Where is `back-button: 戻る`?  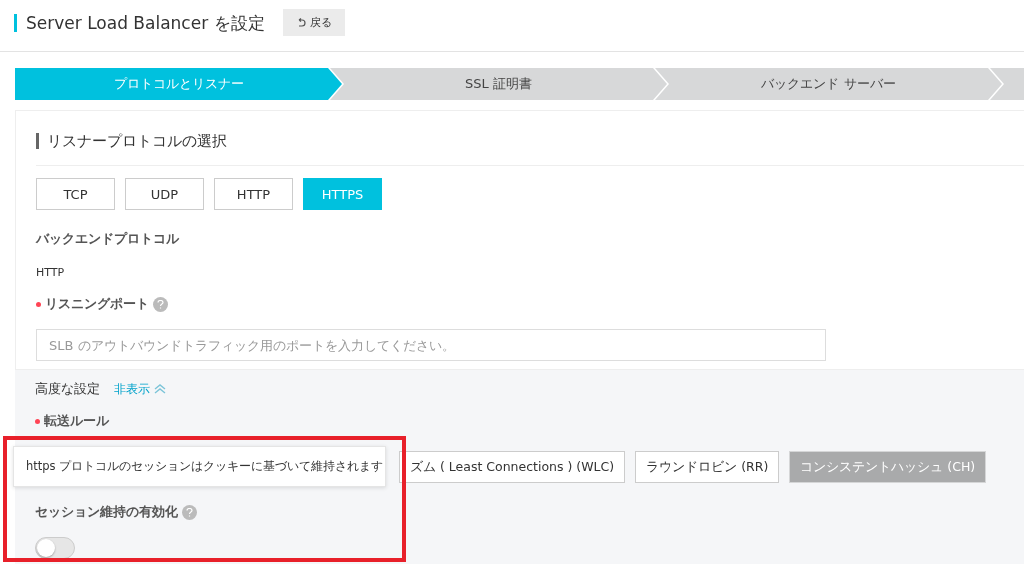 back-button: 戻る is located at coordinates (313, 22).